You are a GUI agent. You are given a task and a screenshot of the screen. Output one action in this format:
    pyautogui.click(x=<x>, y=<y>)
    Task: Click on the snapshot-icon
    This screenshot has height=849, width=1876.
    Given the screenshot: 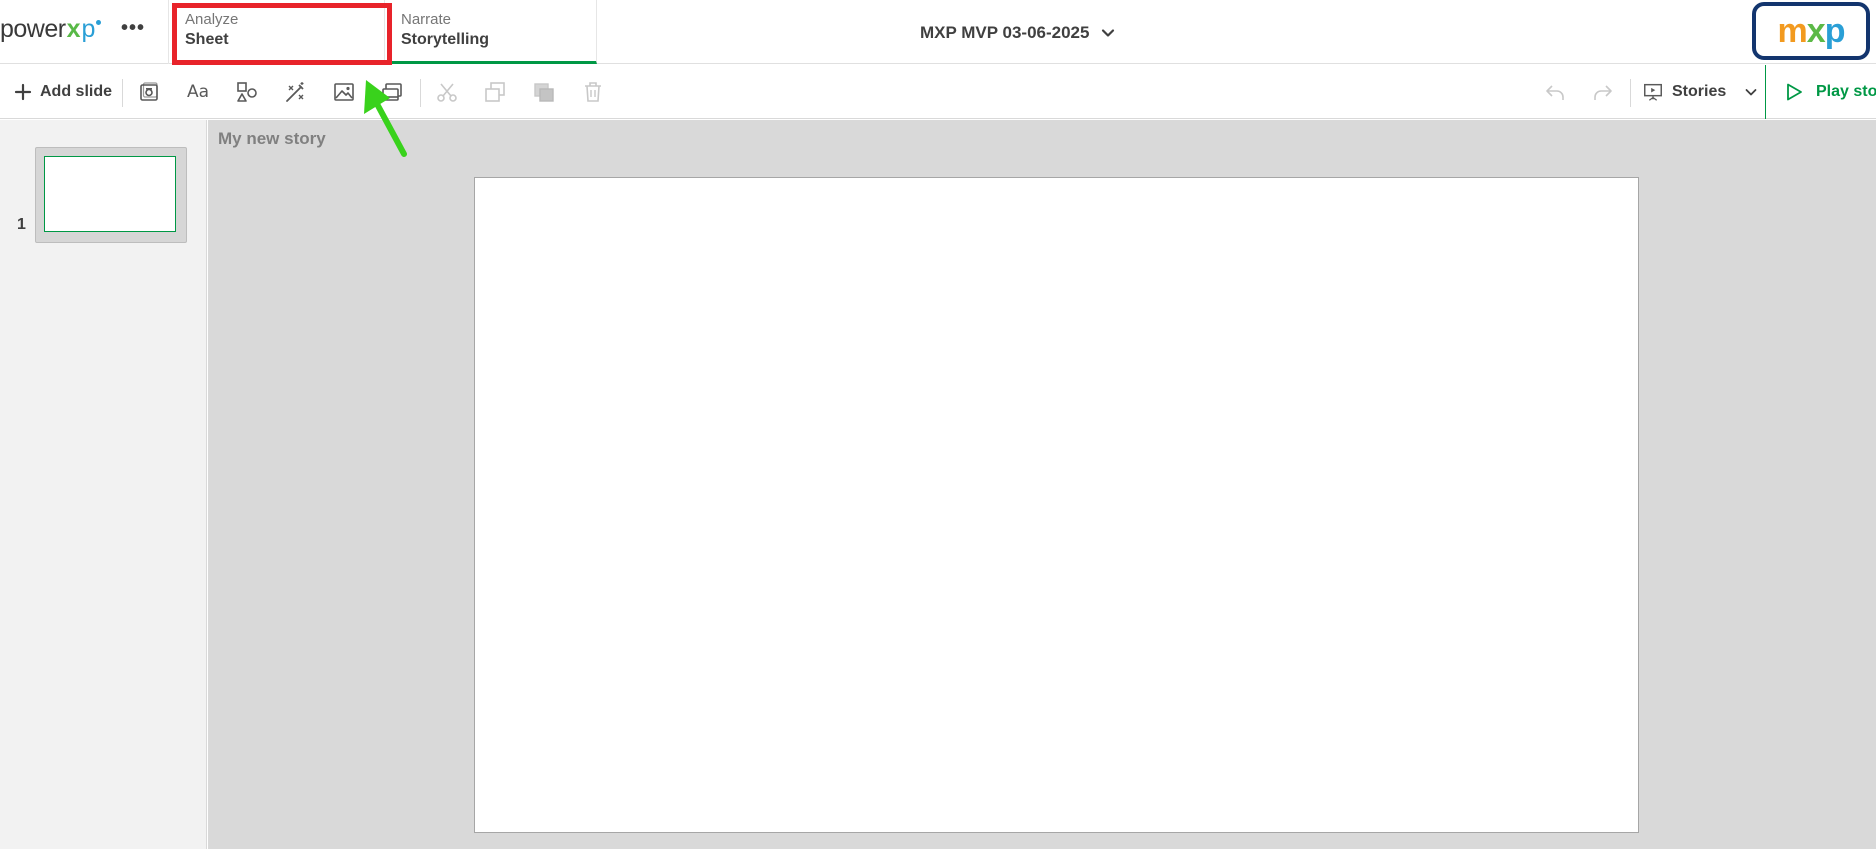 What is the action you would take?
    pyautogui.click(x=149, y=91)
    